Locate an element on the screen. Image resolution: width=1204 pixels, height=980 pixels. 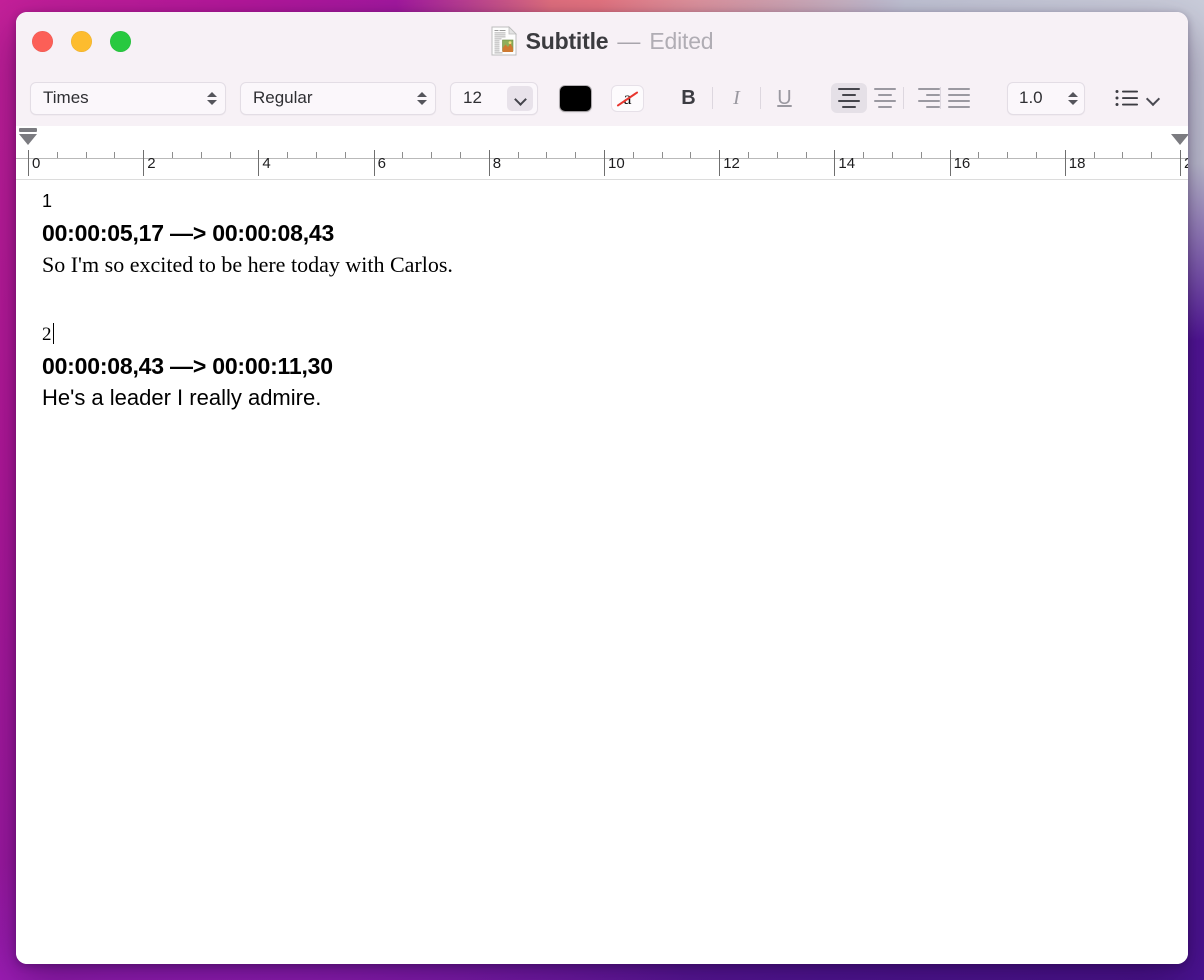
document-status-edited: Edited is located at coordinates (681, 40).